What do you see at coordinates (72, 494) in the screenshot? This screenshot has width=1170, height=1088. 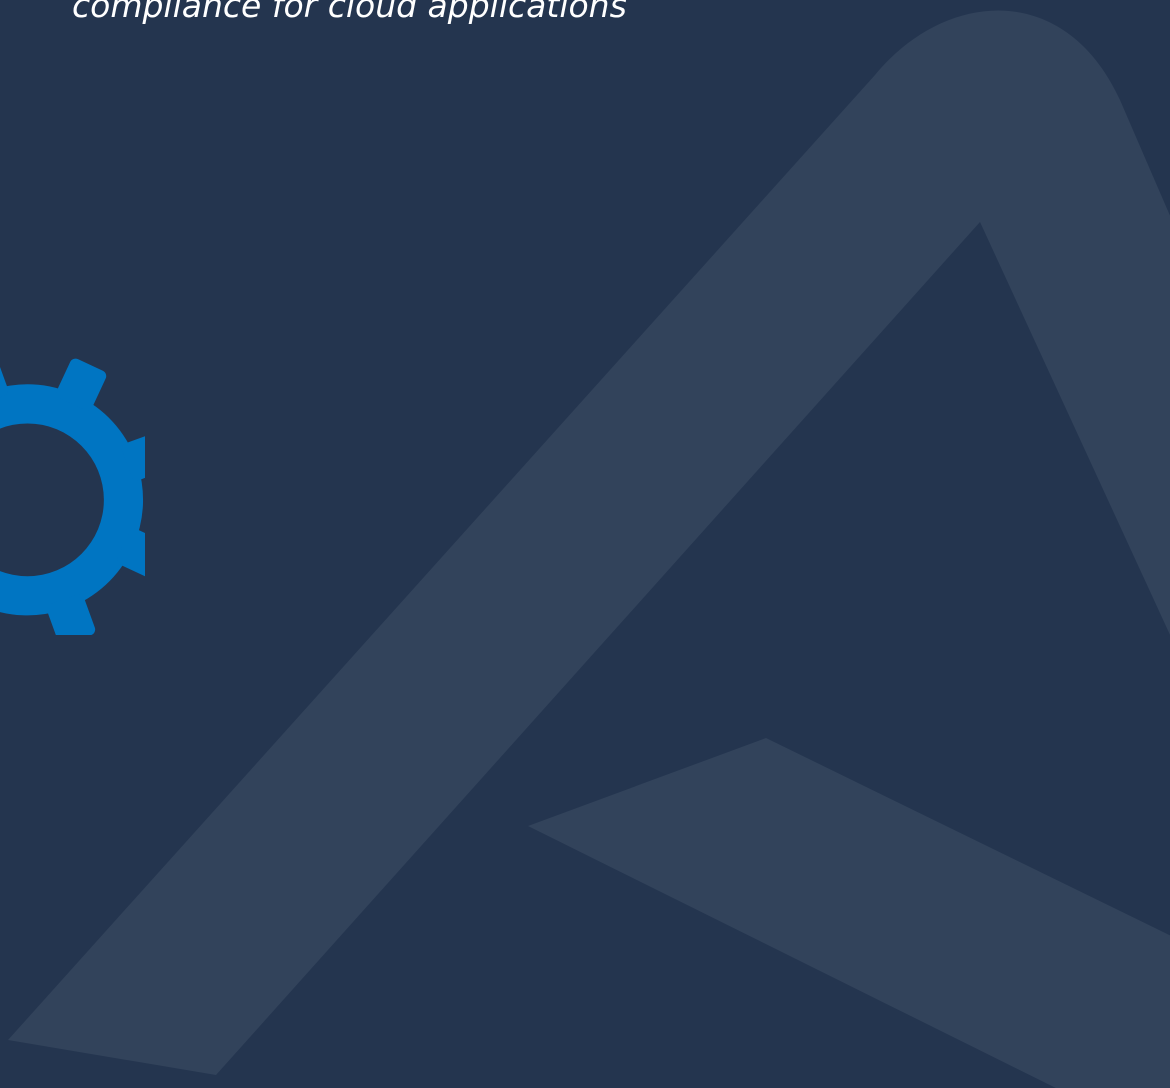 I see `gear-icon` at bounding box center [72, 494].